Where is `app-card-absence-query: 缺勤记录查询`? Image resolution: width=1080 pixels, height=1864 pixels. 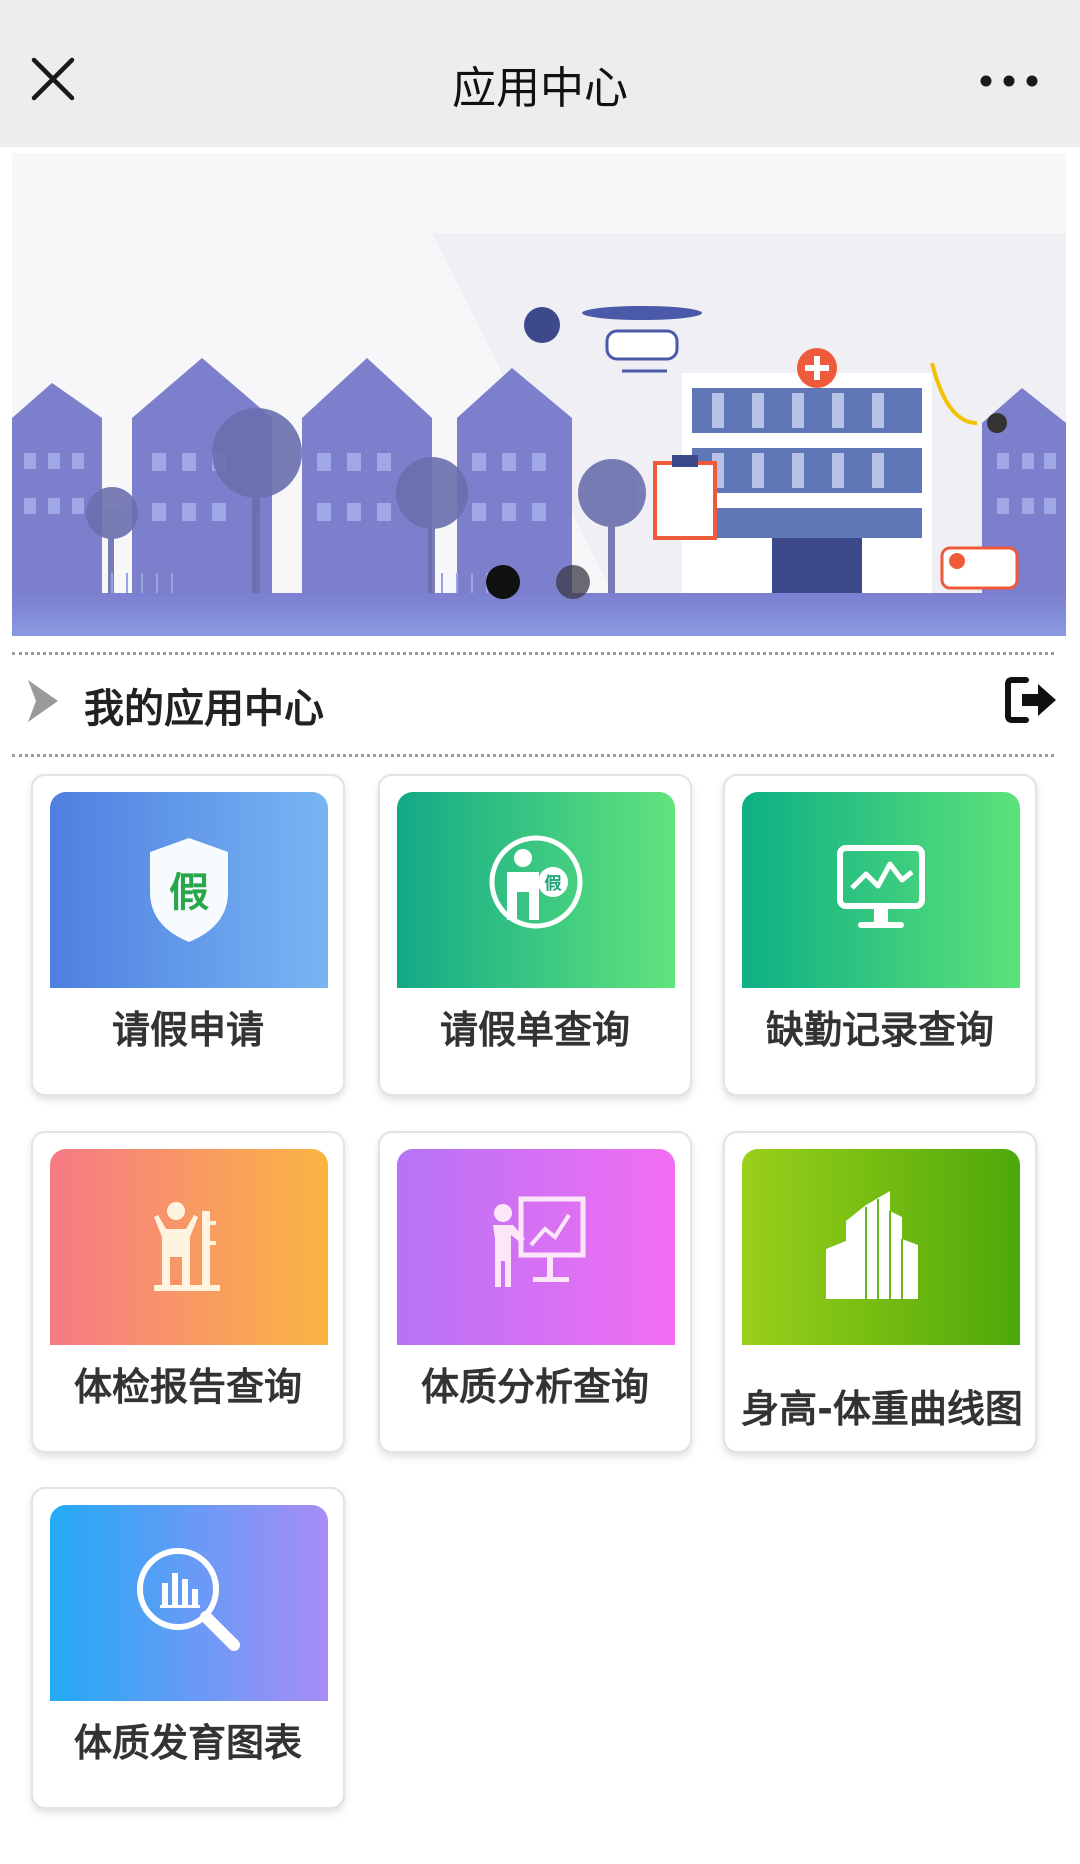
app-card-absence-query: 缺勤记录查询 is located at coordinates (880, 935).